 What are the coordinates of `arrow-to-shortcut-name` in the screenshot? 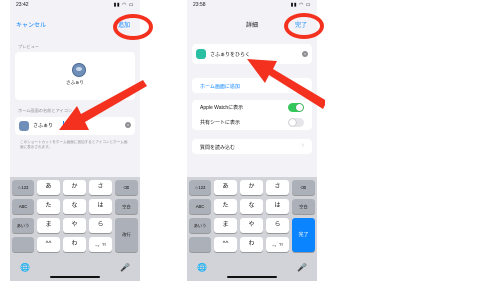 It's located at (286, 84).